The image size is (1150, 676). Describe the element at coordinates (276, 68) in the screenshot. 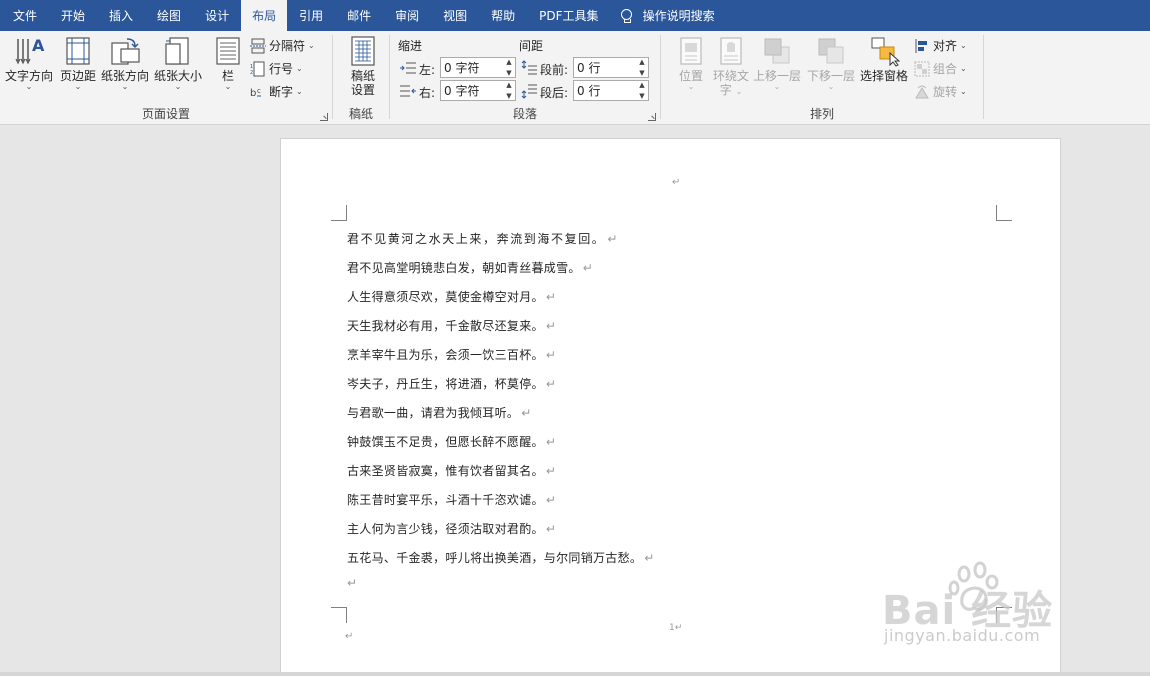

I see `line-numbers-button: 1 2 行号 ⌄` at that location.